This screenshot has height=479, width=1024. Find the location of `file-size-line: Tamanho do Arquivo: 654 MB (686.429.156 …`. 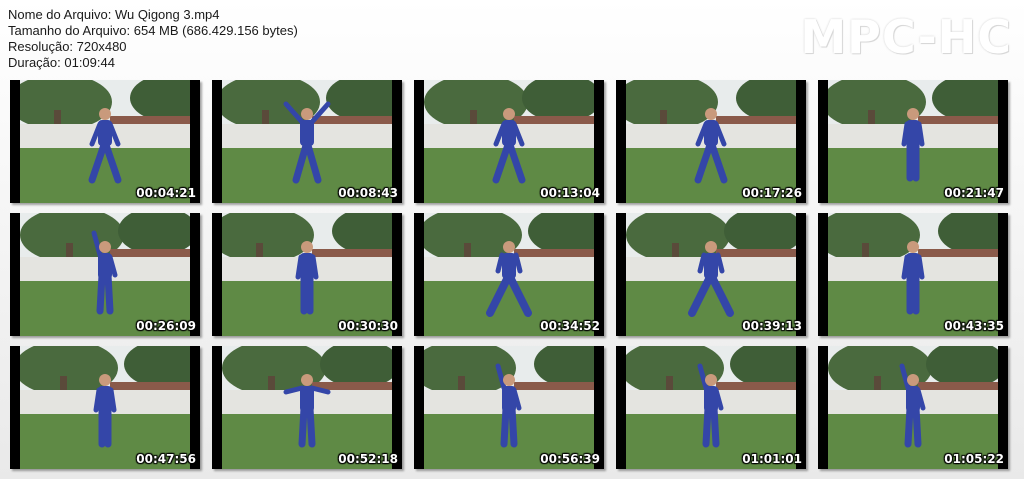

file-size-line: Tamanho do Arquivo: 654 MB (686.429.156 … is located at coordinates (153, 30).